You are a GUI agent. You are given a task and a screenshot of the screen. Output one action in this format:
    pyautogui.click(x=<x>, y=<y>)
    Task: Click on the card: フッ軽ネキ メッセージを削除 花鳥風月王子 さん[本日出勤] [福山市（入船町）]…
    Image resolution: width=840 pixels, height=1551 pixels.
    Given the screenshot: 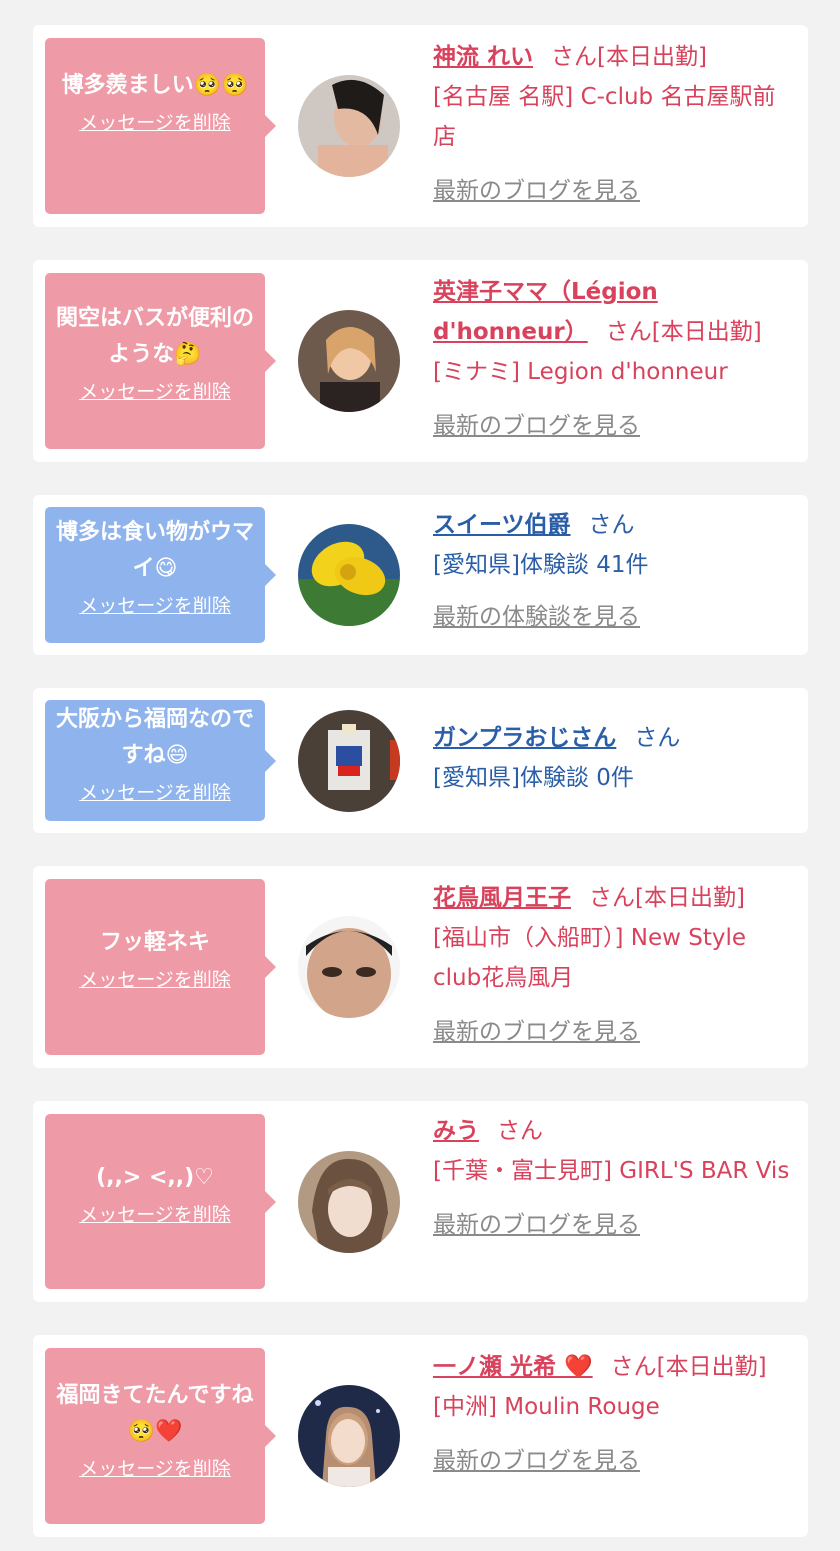 What is the action you would take?
    pyautogui.click(x=420, y=967)
    